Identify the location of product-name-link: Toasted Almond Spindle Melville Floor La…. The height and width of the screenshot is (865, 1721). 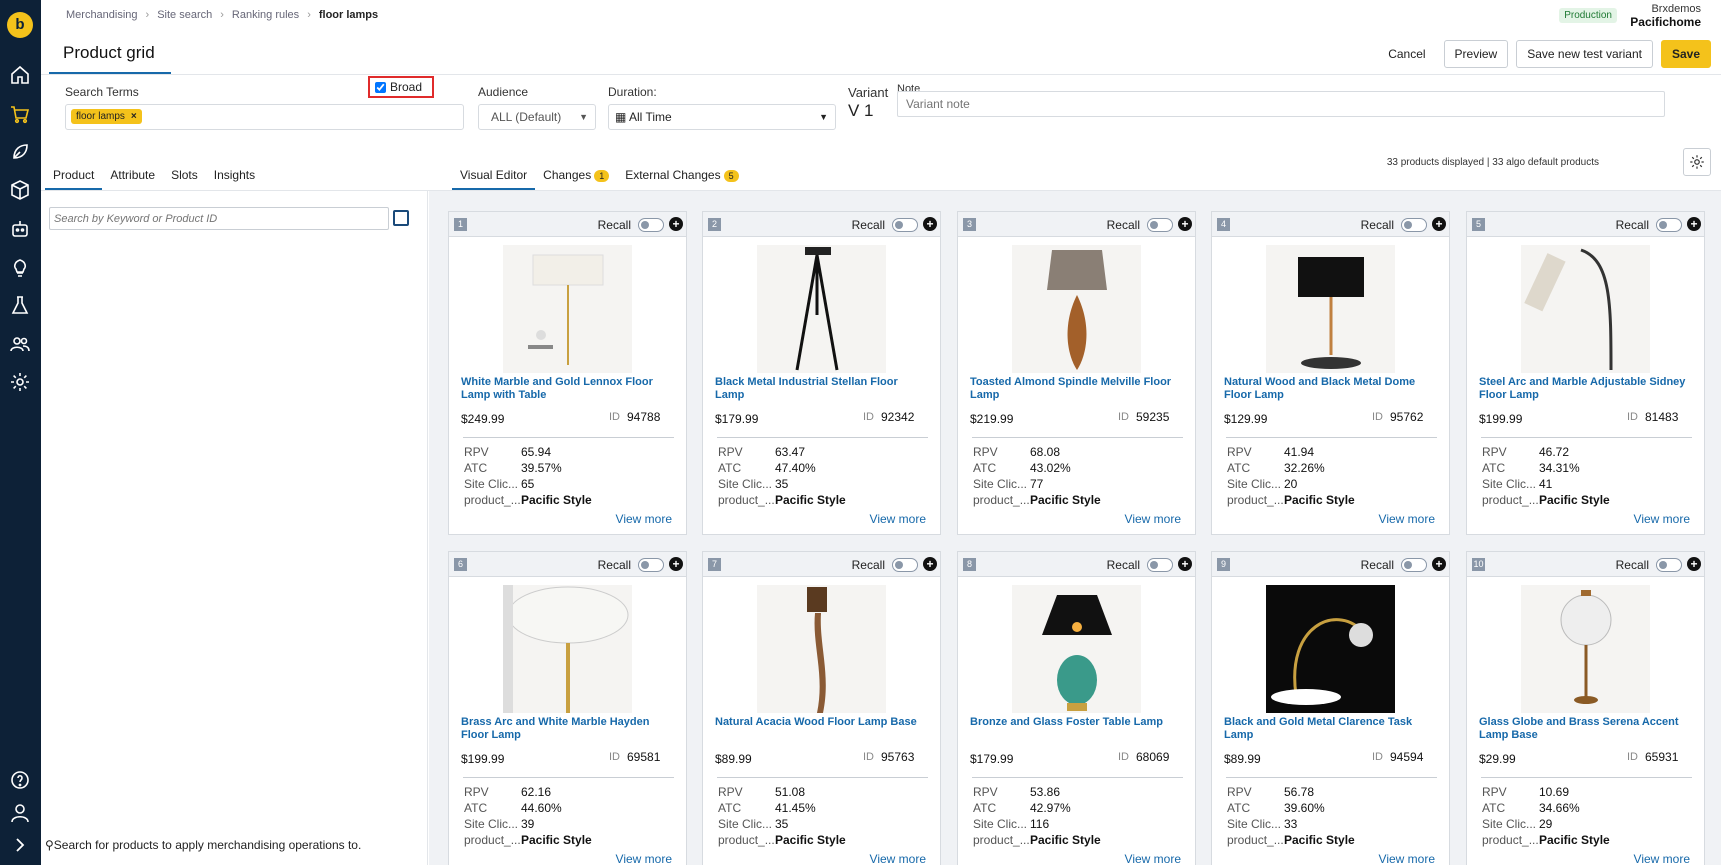
(1077, 389).